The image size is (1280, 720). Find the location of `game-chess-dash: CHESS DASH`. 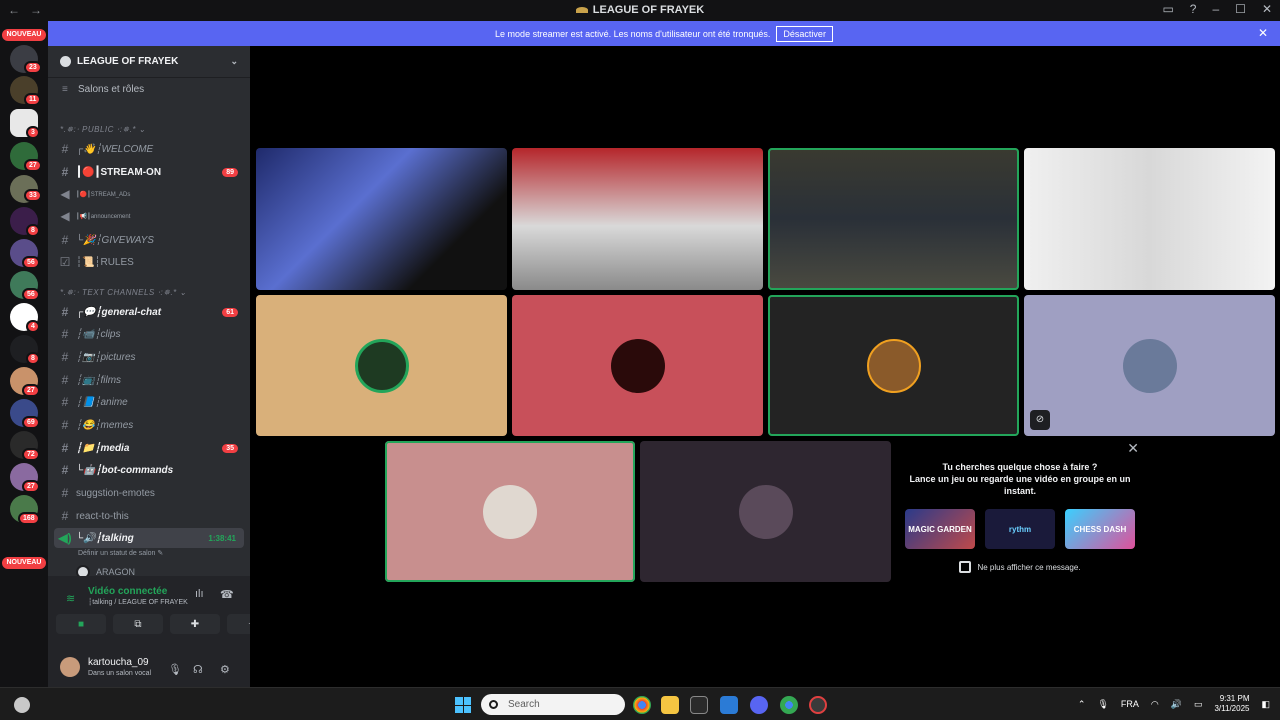

game-chess-dash: CHESS DASH is located at coordinates (1100, 529).